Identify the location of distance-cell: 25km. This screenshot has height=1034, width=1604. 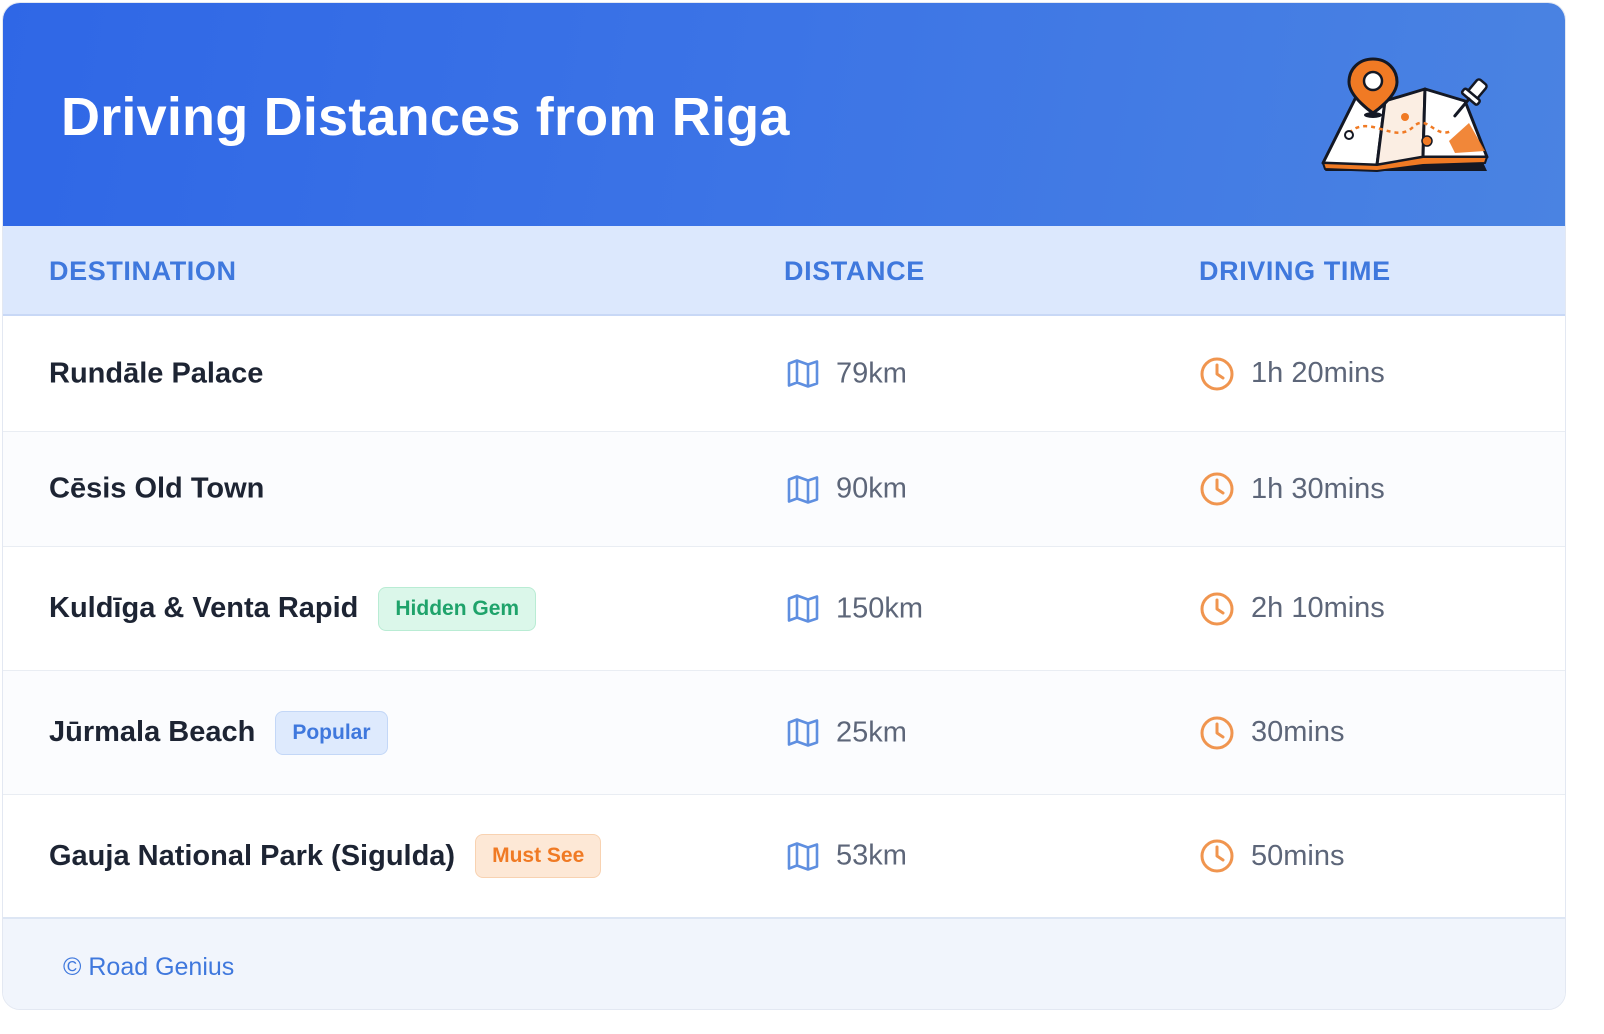
(846, 732).